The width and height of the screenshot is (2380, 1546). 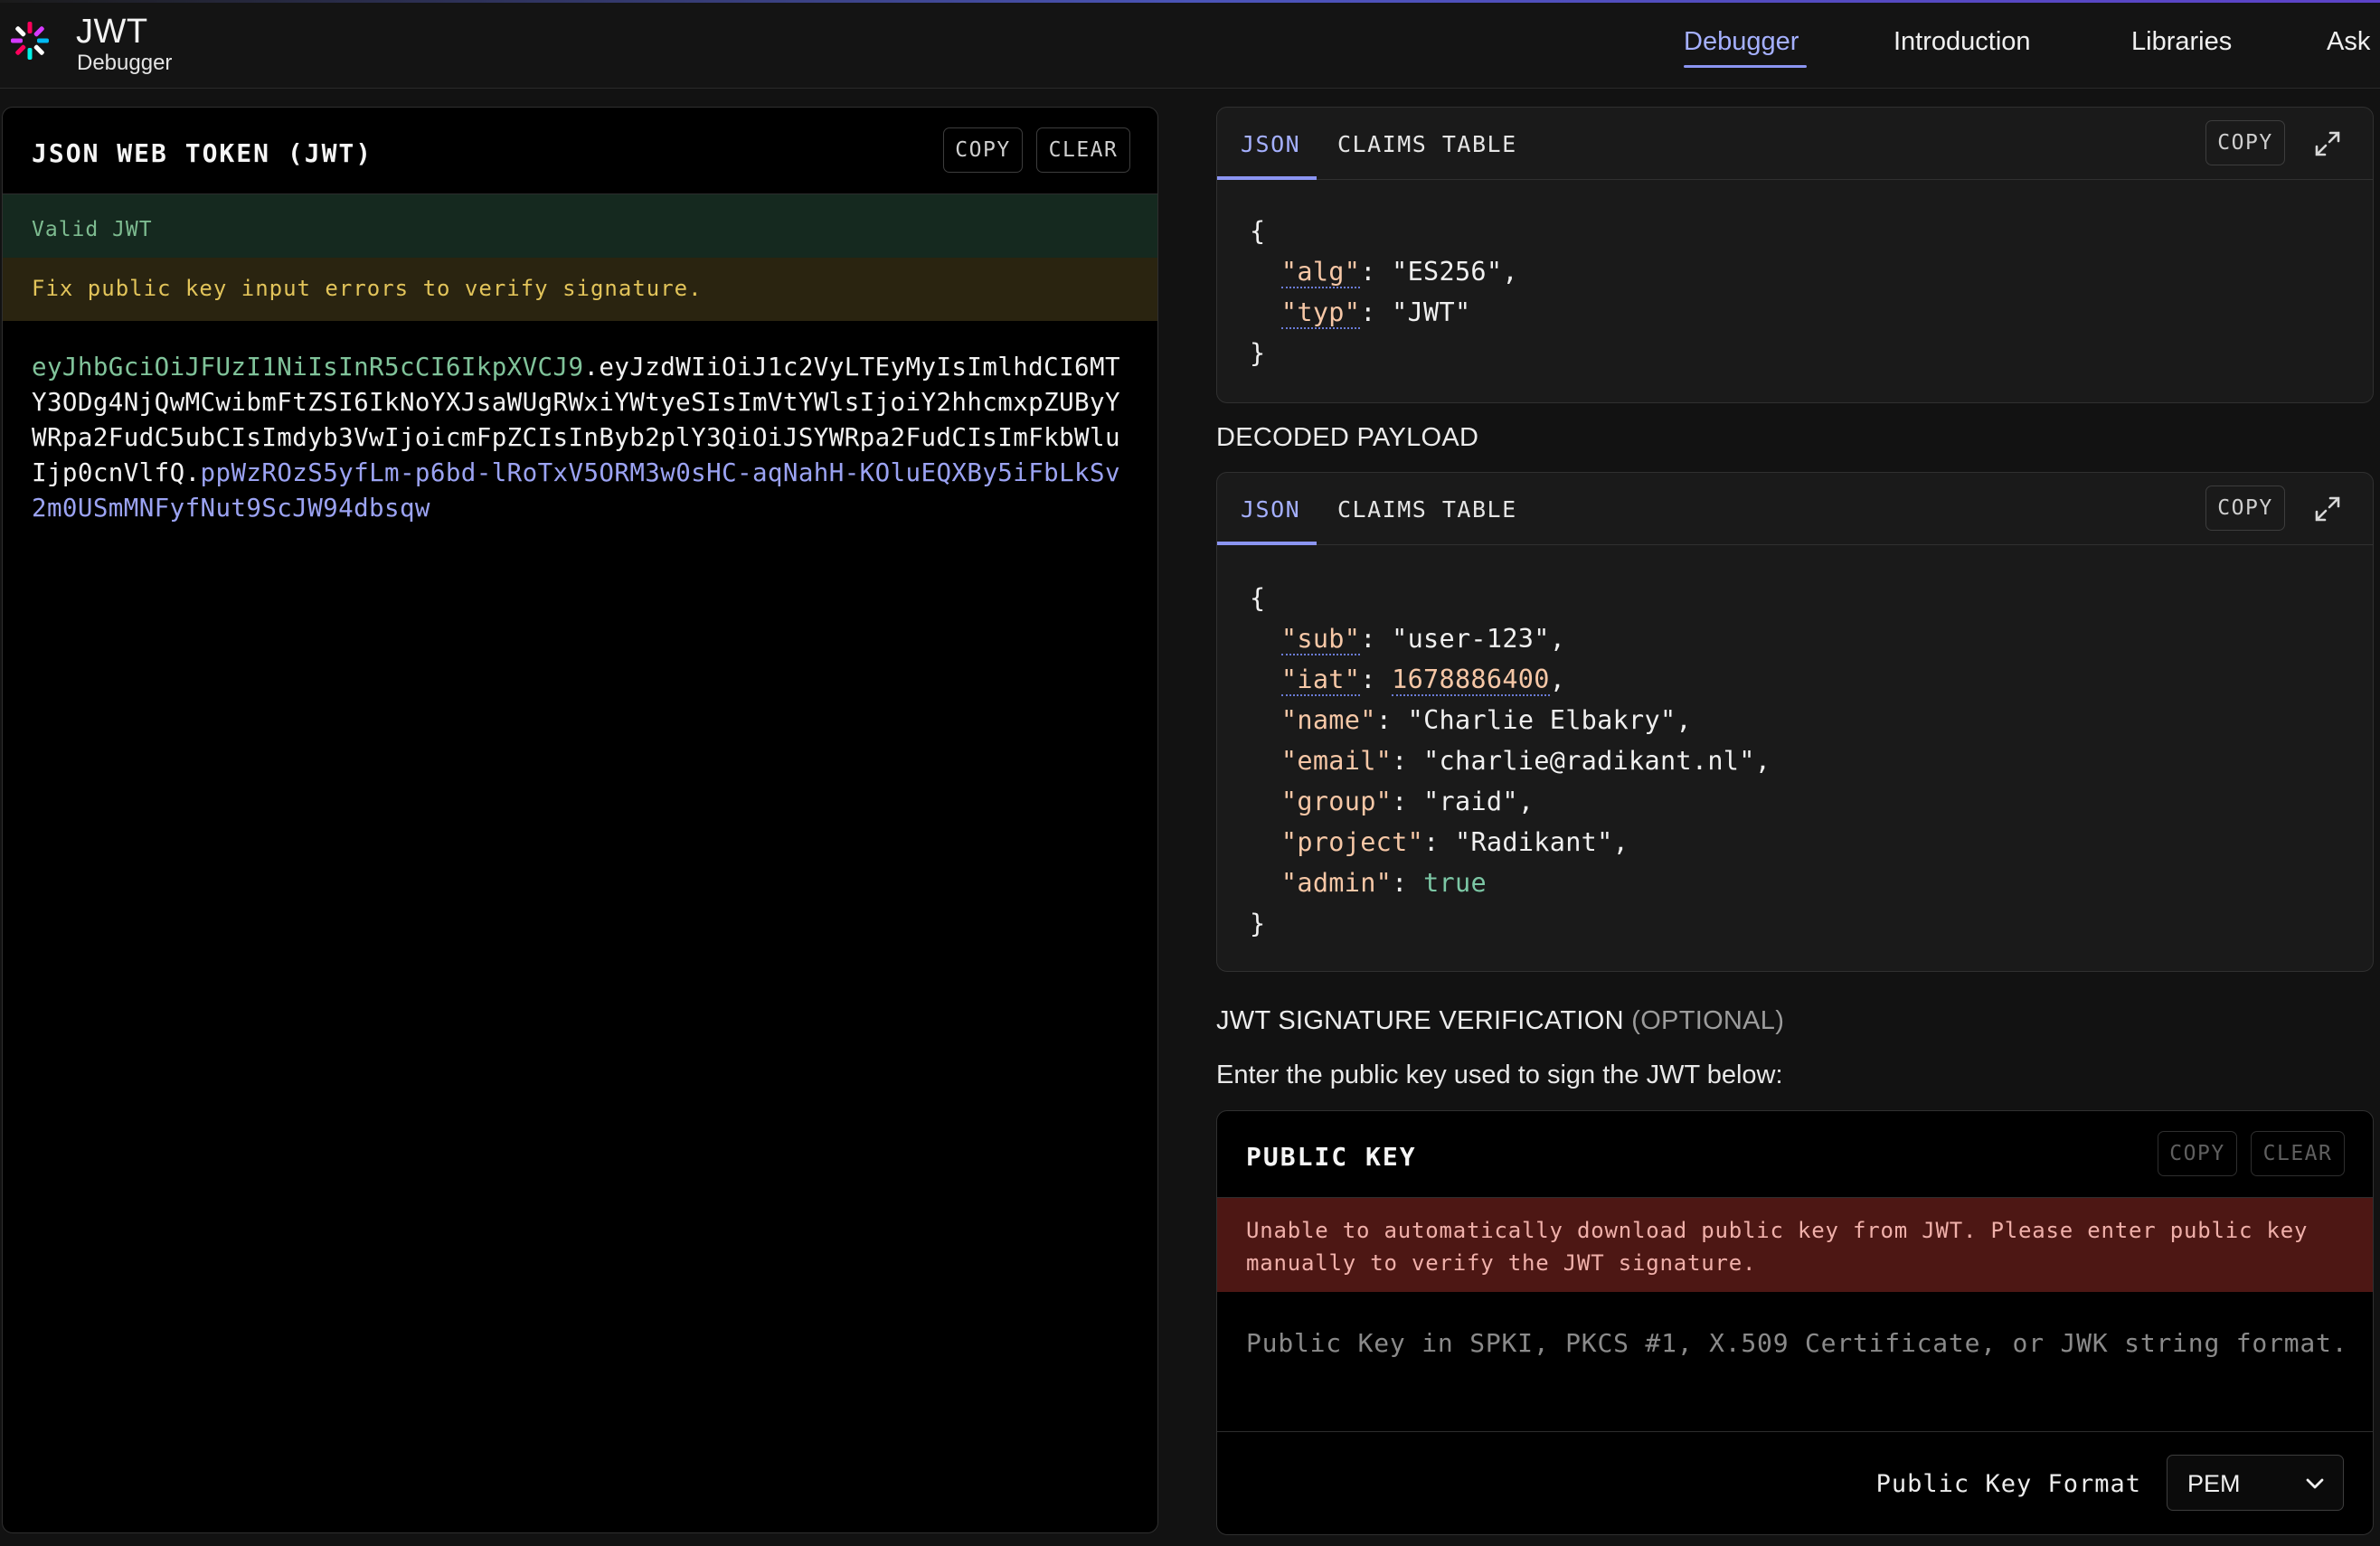 I want to click on public-key-format-select: PEM, so click(x=2255, y=1483).